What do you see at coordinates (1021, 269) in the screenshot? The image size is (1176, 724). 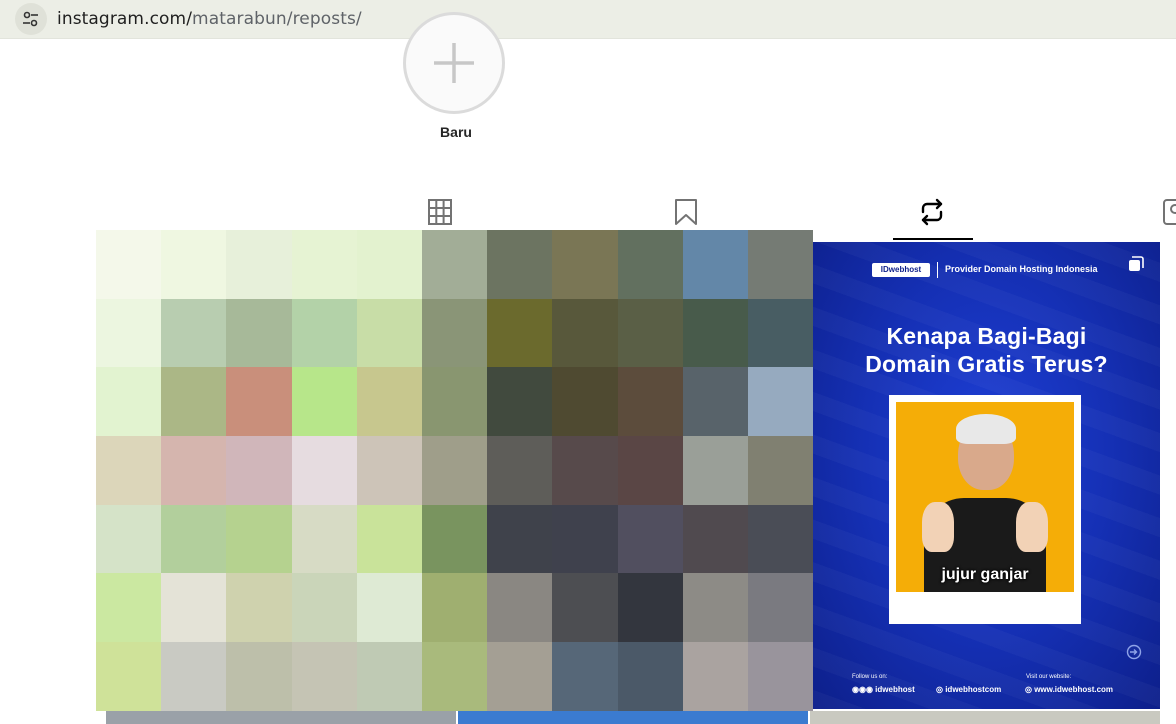 I see `brand-tagline: Provider Domain Hosting Indonesia` at bounding box center [1021, 269].